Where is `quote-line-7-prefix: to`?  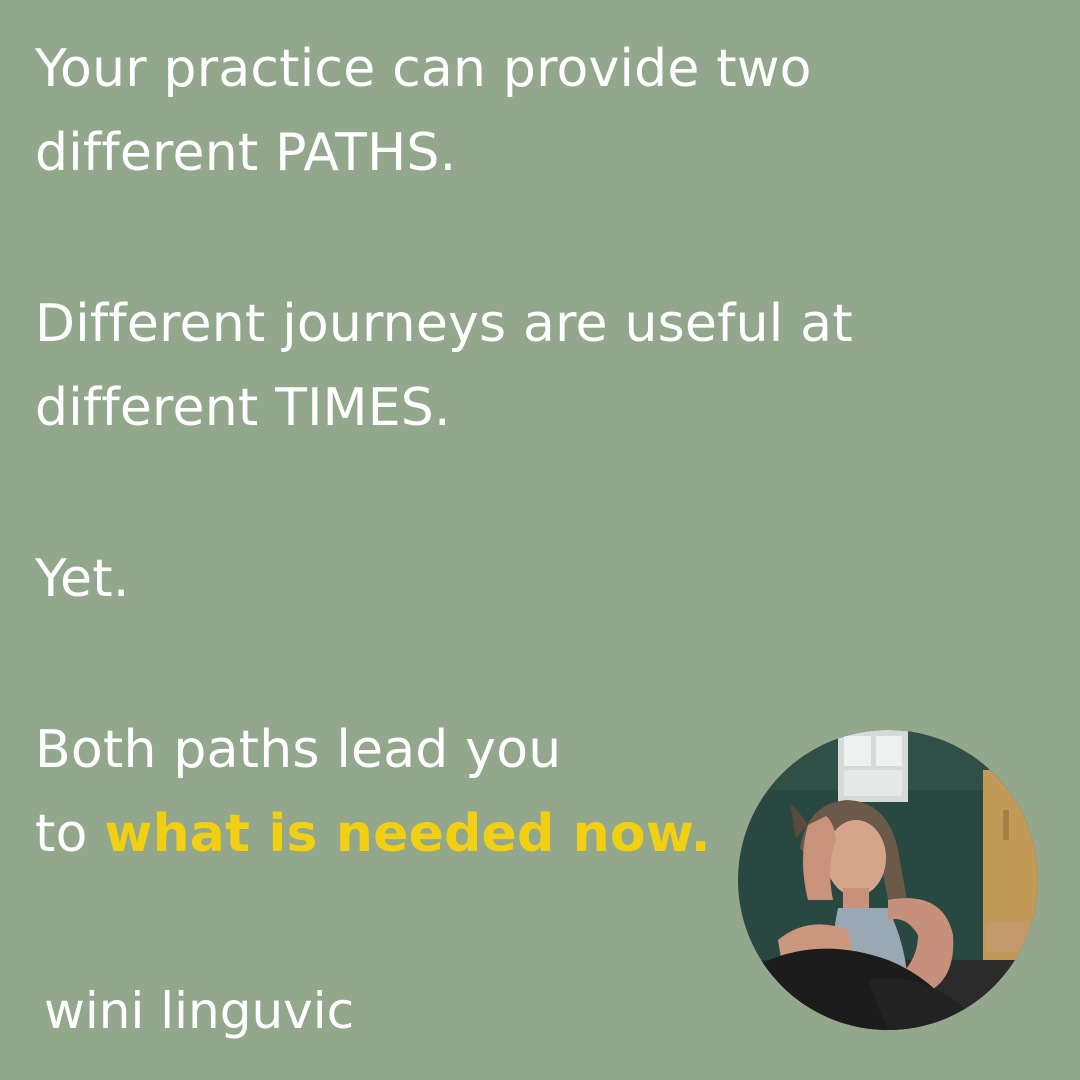 quote-line-7-prefix: to is located at coordinates (70, 834).